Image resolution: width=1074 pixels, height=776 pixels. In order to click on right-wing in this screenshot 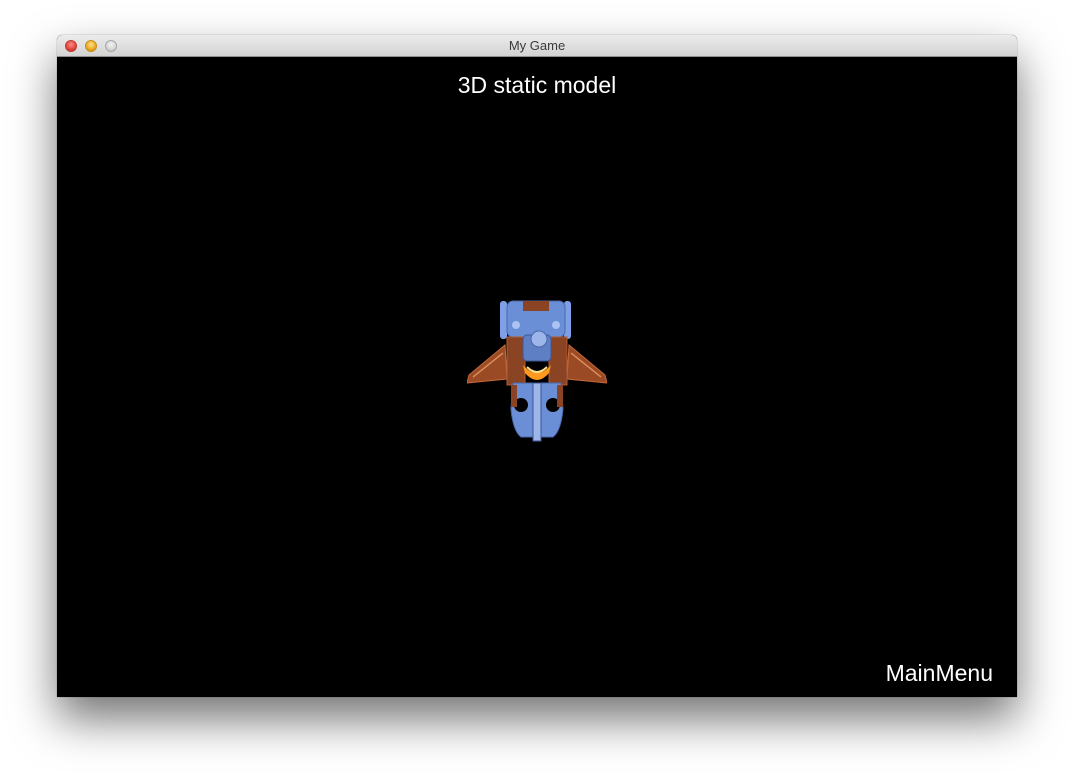, I will do `click(586, 363)`.